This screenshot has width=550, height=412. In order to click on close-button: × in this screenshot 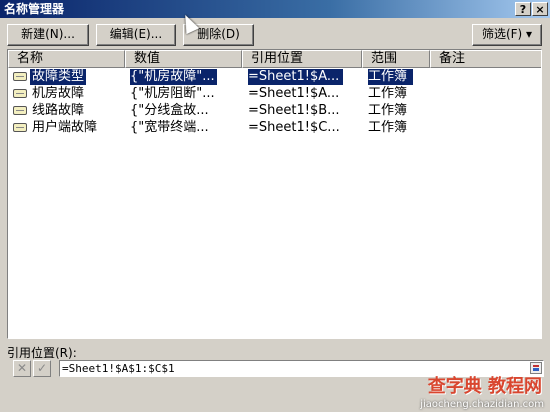, I will do `click(540, 9)`.